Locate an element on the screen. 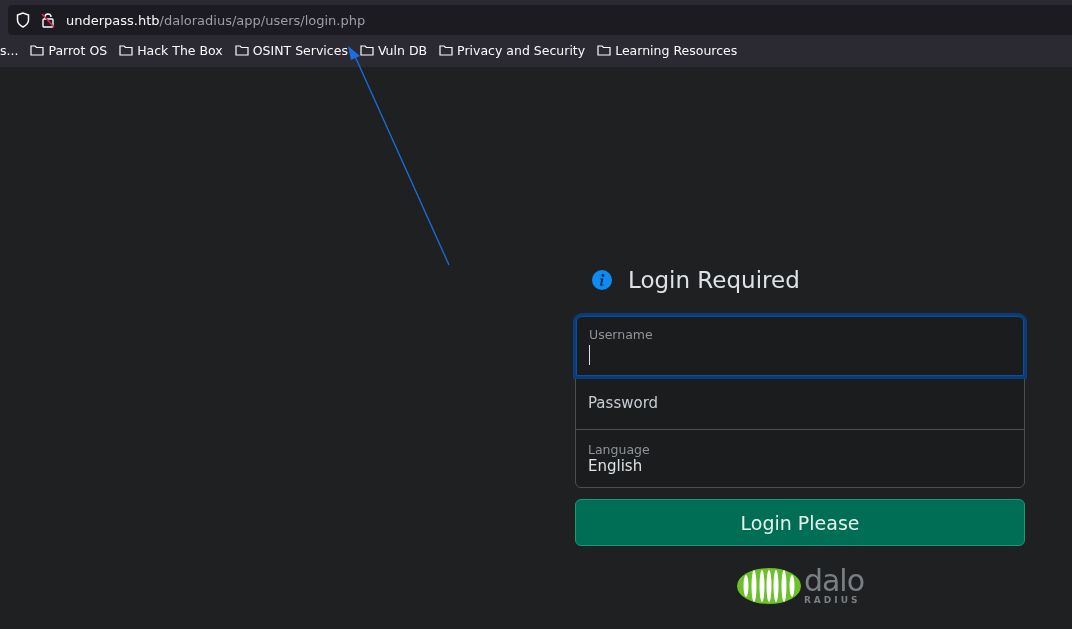 This screenshot has width=1072, height=629. bookmark-item: OSINT Services is located at coordinates (291, 50).